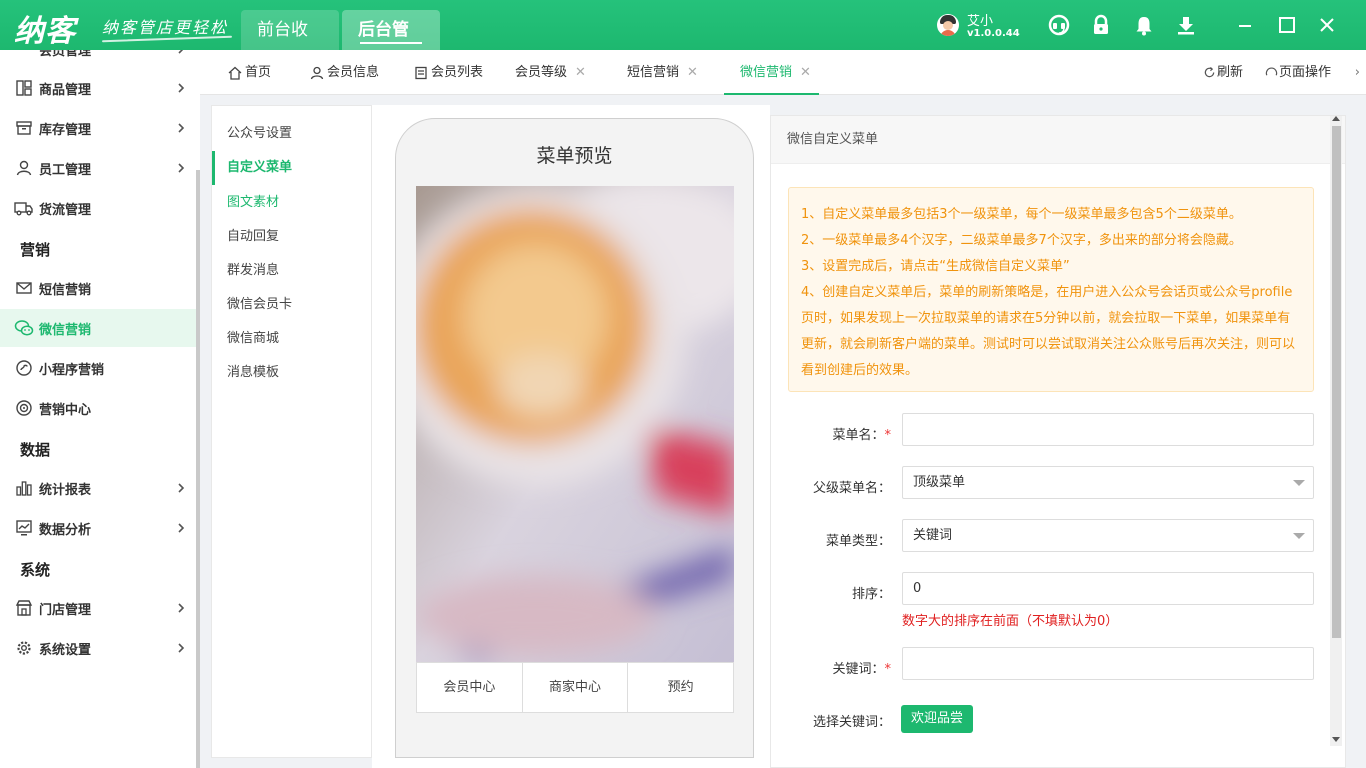  What do you see at coordinates (1108, 588) in the screenshot?
I see `order-input: 0` at bounding box center [1108, 588].